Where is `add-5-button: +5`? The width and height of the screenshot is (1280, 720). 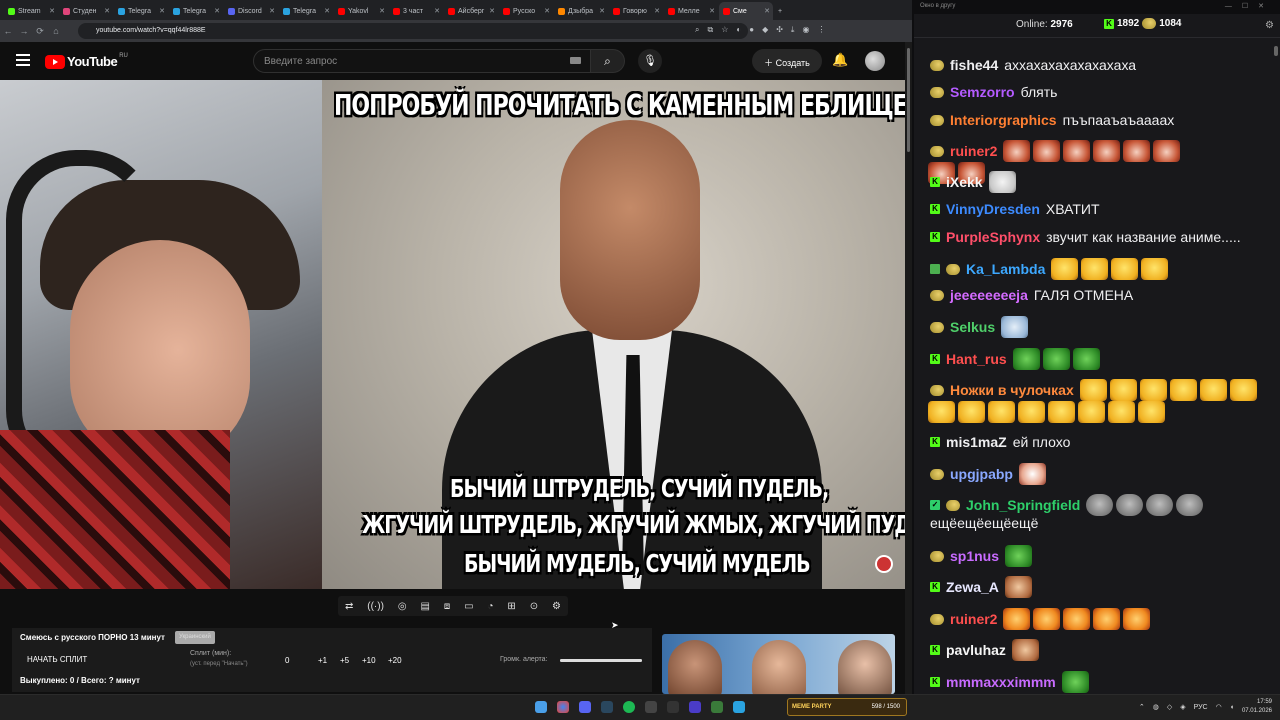
add-5-button: +5 is located at coordinates (344, 660).